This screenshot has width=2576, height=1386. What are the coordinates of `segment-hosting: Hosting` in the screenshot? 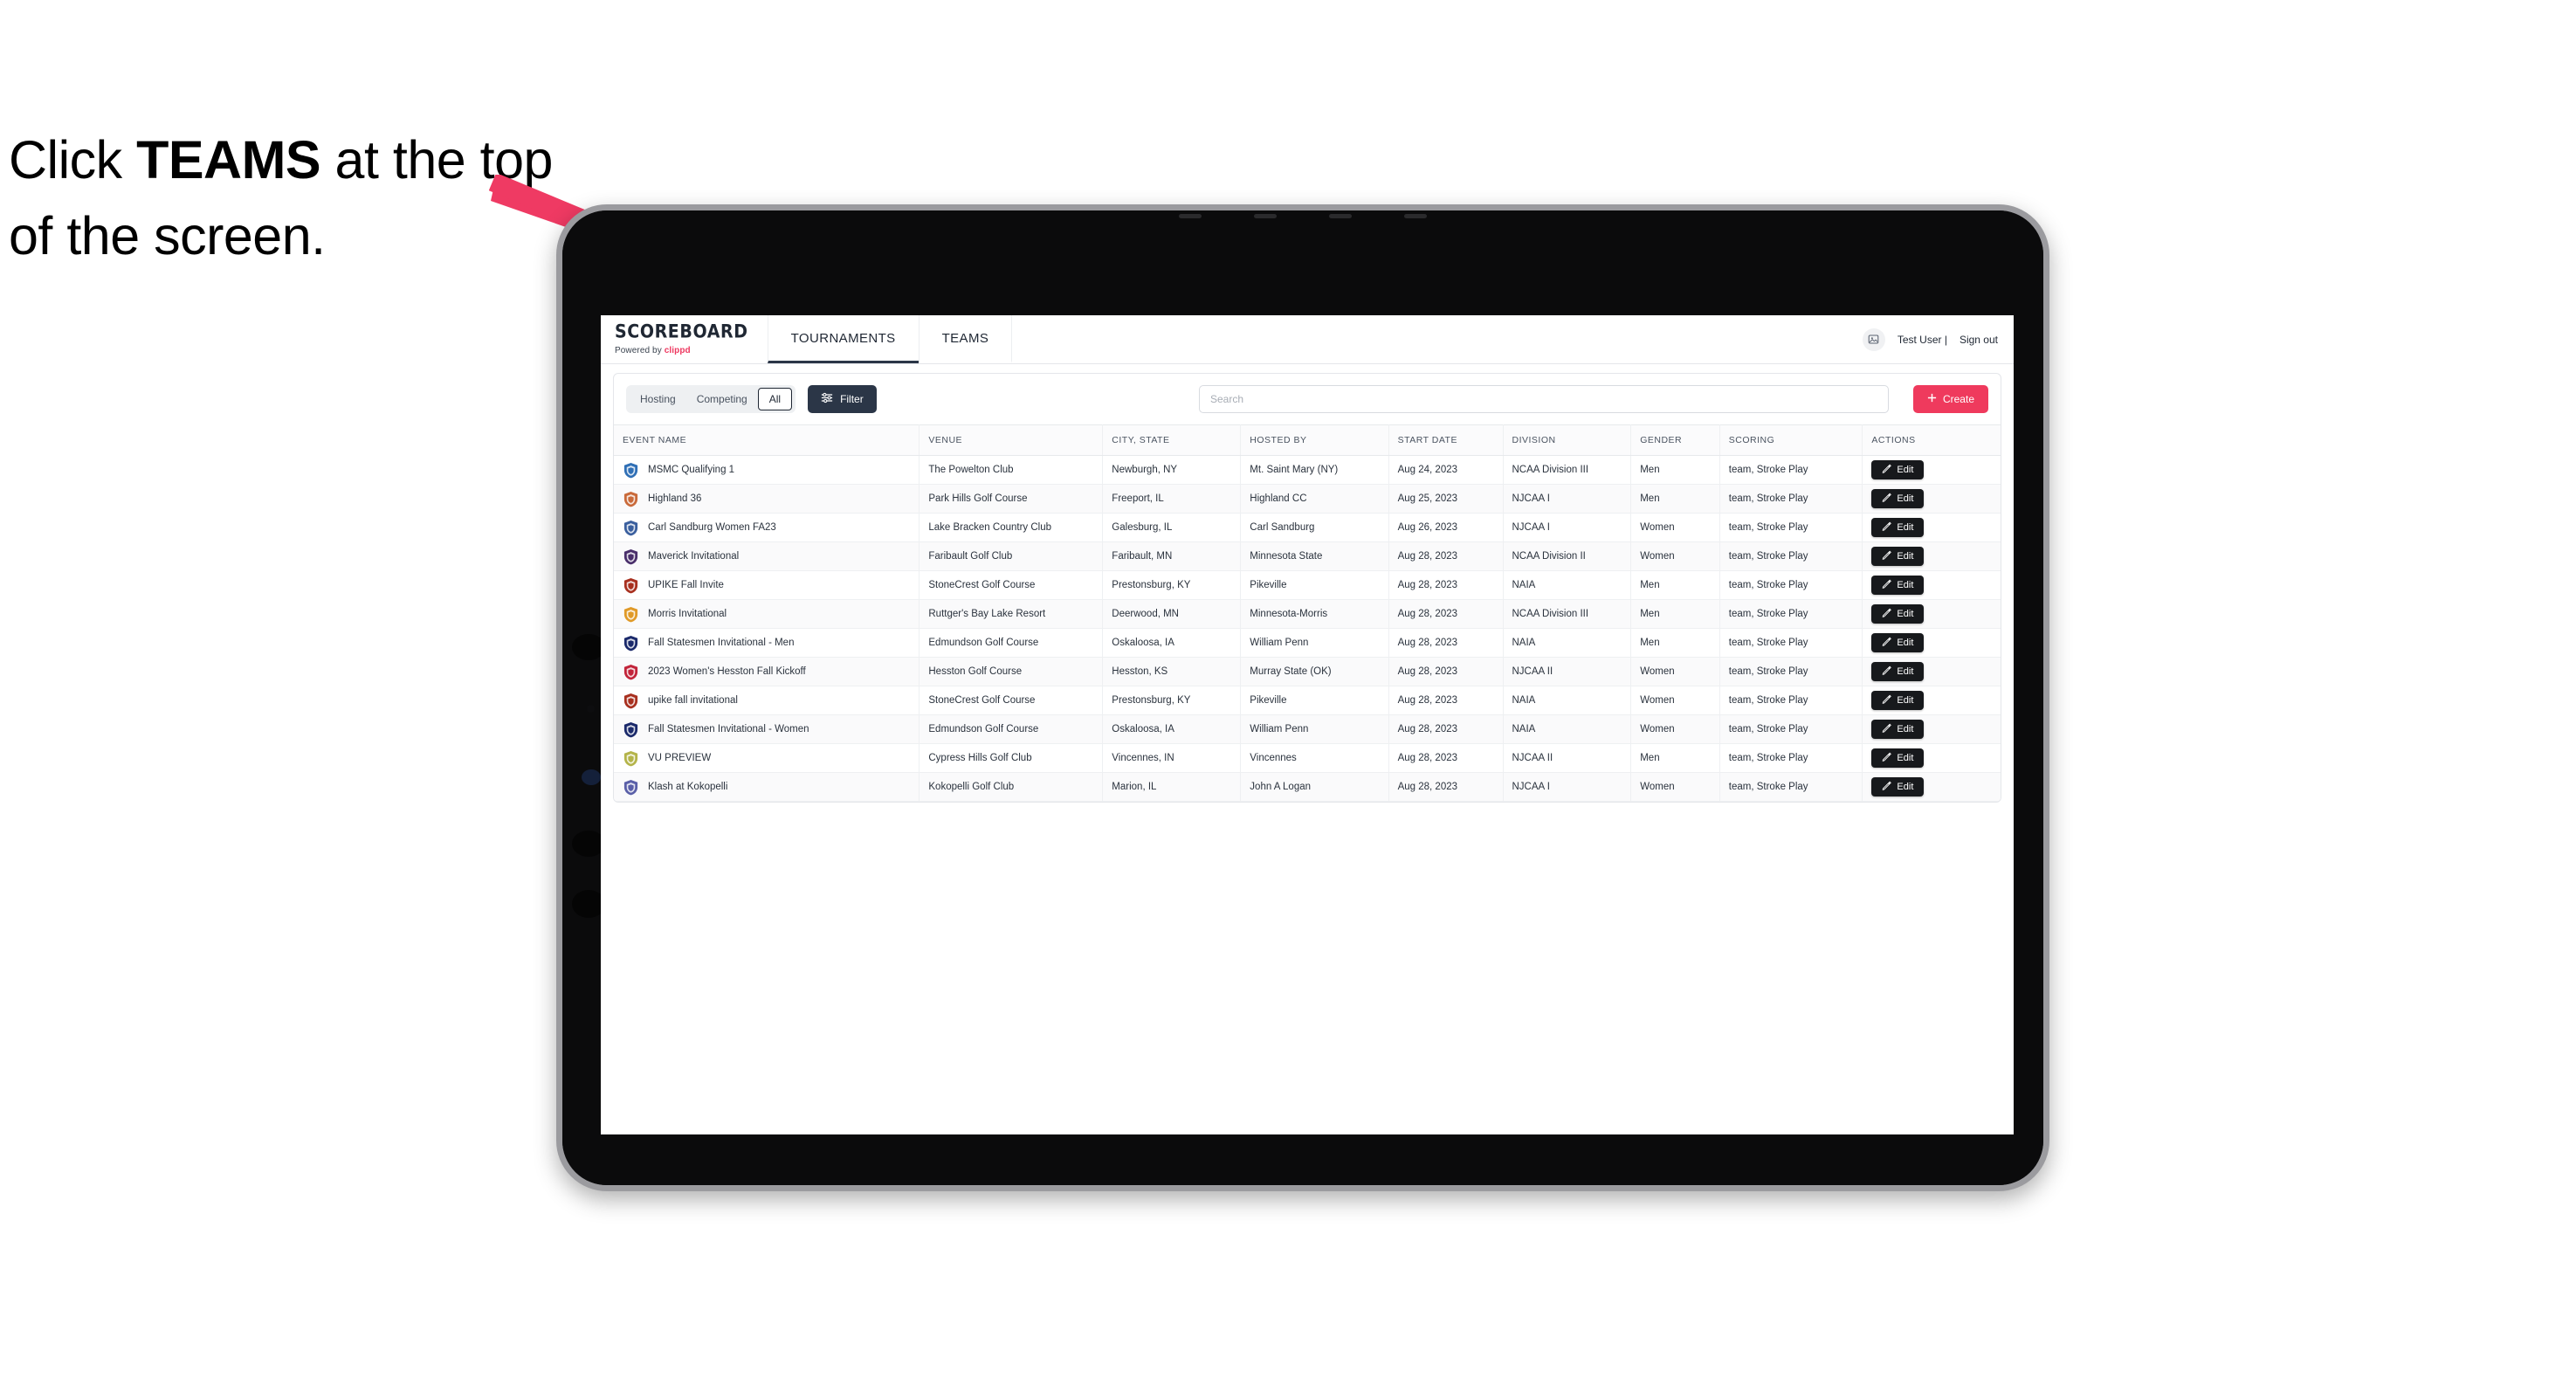 It's located at (658, 399).